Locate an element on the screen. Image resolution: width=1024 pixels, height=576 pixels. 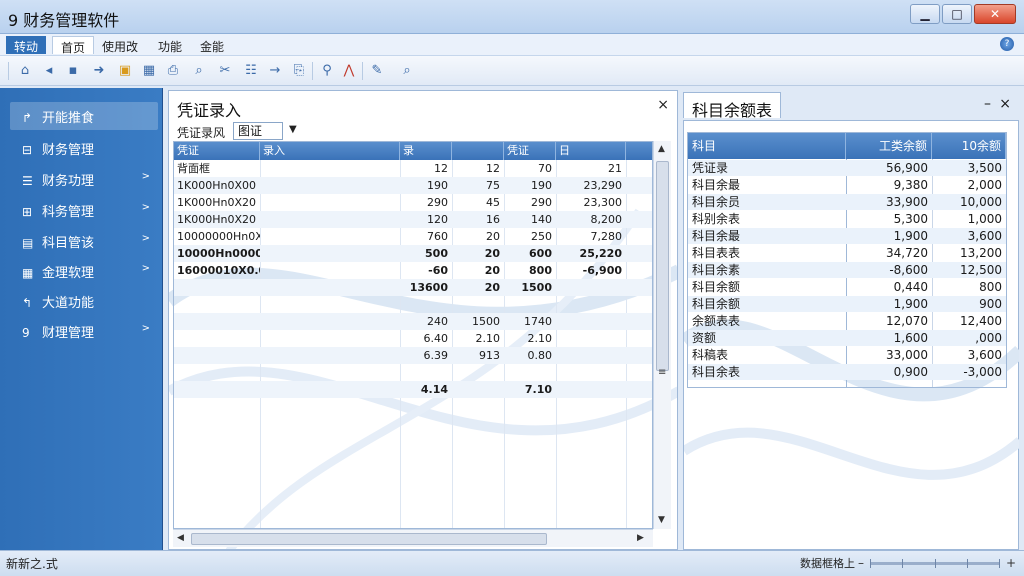
column-header: 科目 is located at coordinates (767, 146).